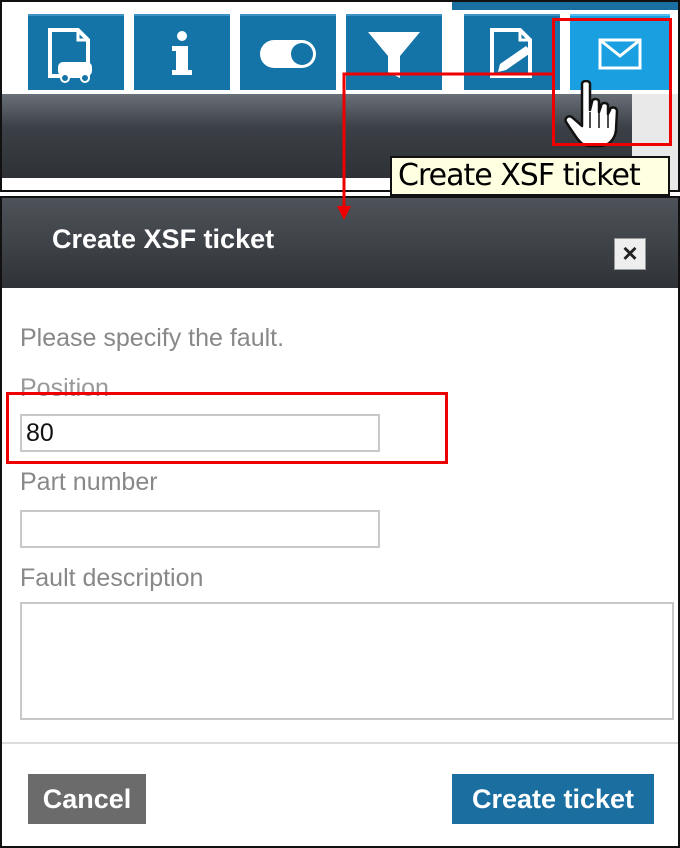  Describe the element at coordinates (112, 578) in the screenshot. I see `fault-description-label: Fault description` at that location.